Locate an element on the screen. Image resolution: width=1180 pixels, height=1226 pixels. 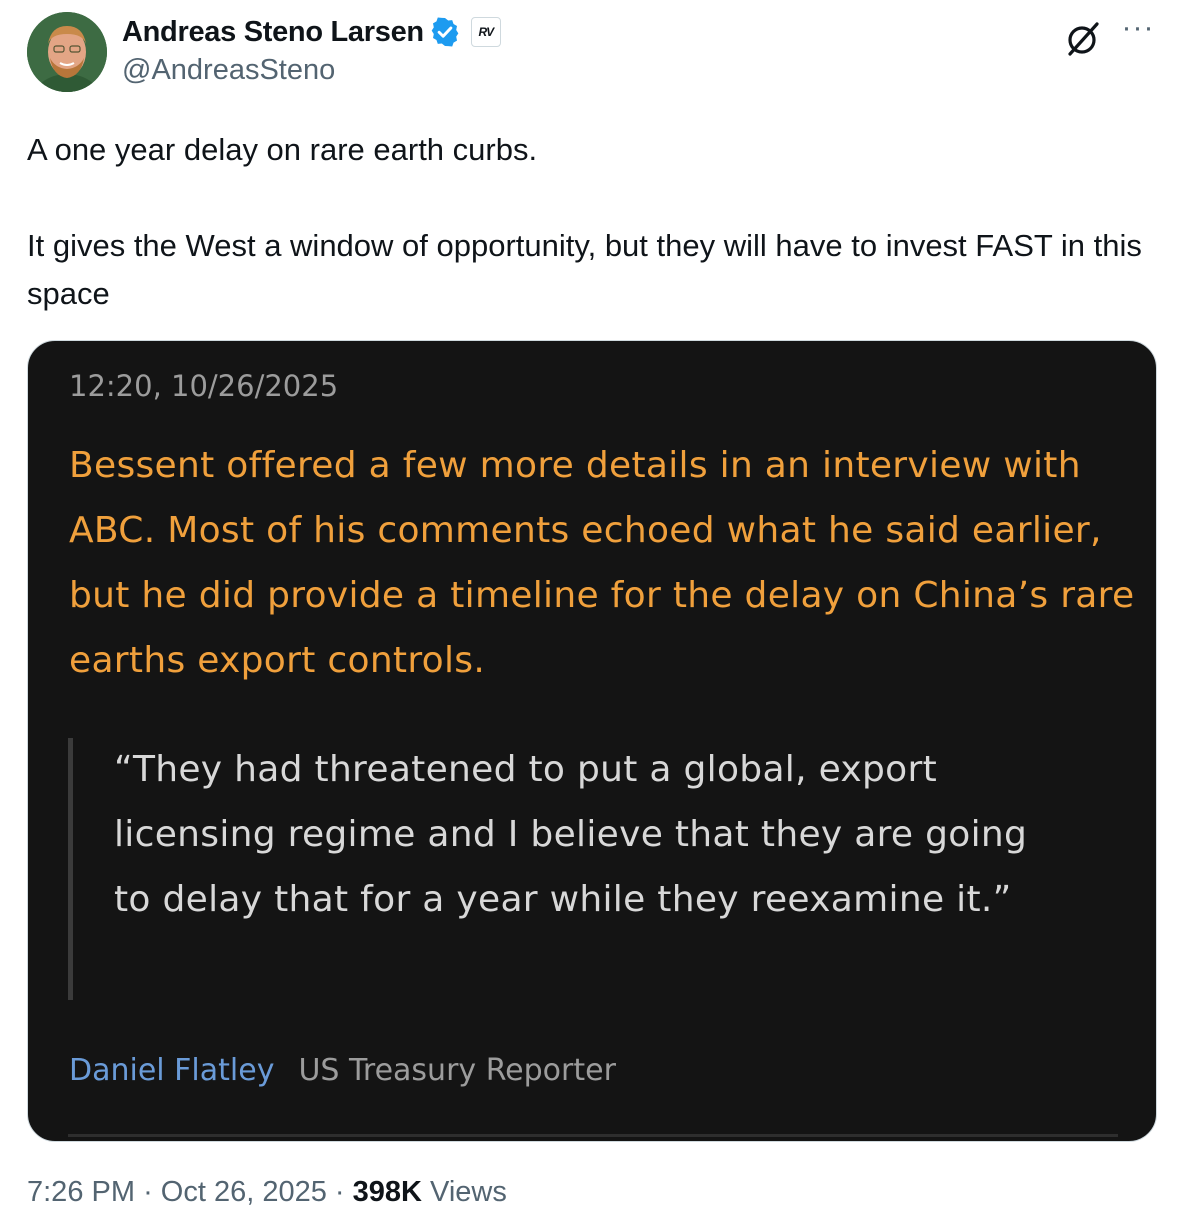
avatar is located at coordinates (67, 52).